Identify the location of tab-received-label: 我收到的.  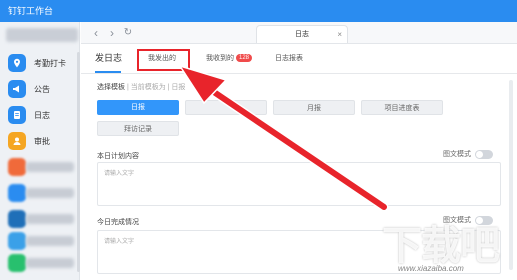
(220, 58).